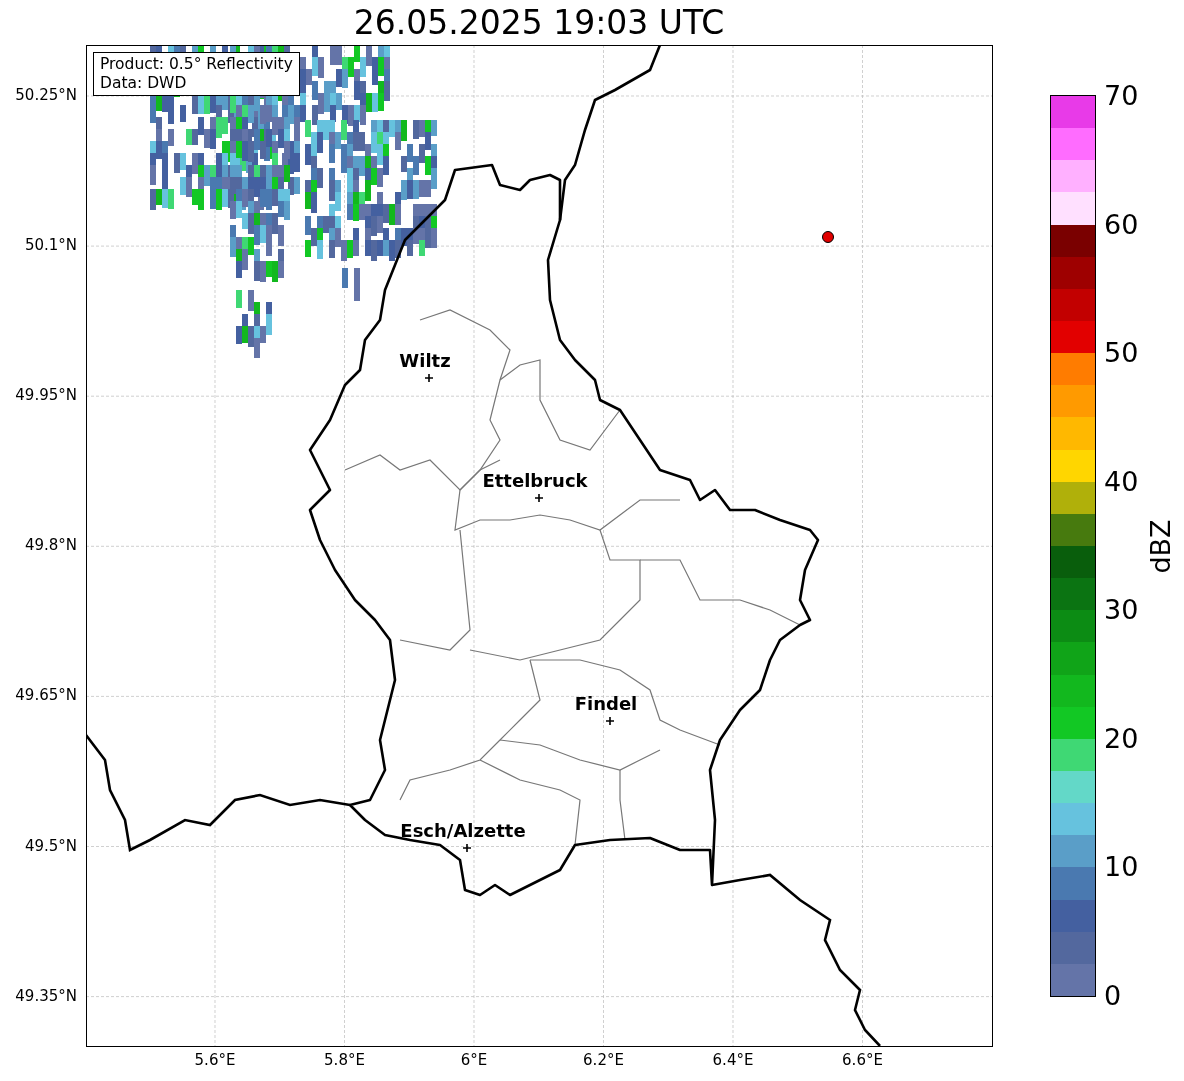 This screenshot has width=1184, height=1081. What do you see at coordinates (50, 246) in the screenshot?
I see `latitude-label: 50.1°N` at bounding box center [50, 246].